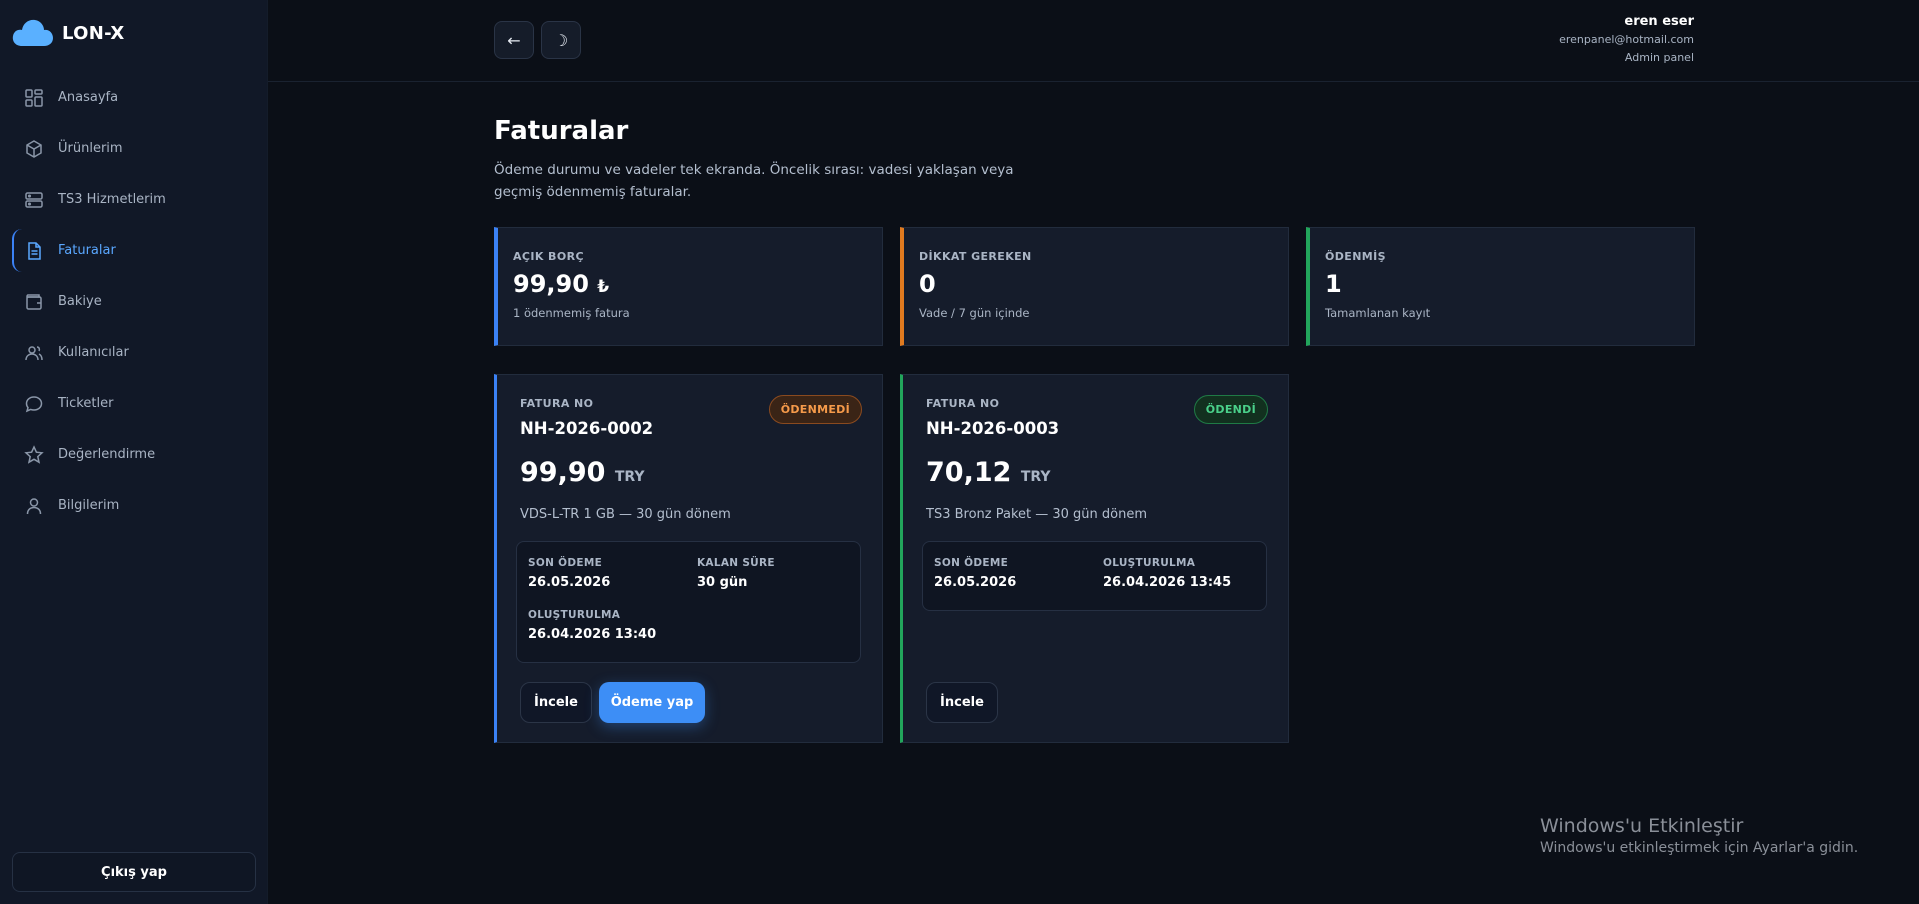  Describe the element at coordinates (1355, 256) in the screenshot. I see `stat-label: ÖDENMİŞ` at that location.